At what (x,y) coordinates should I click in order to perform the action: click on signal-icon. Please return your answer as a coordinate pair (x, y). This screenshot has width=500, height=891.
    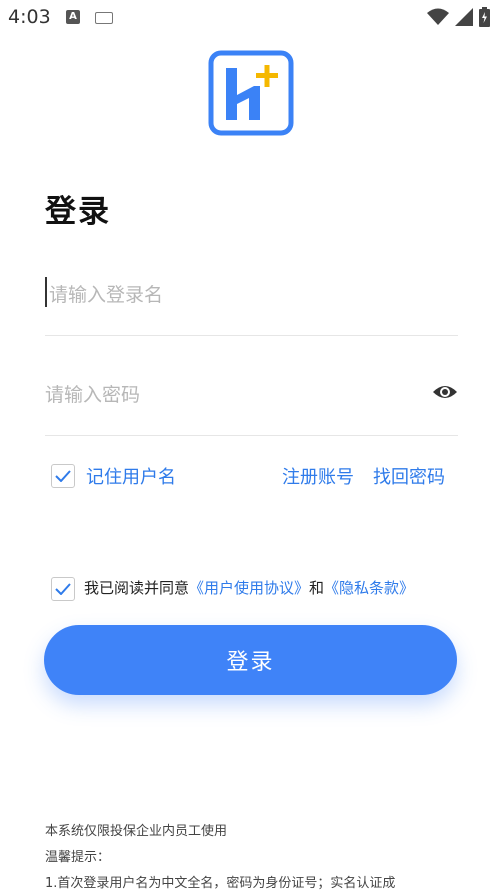
    Looking at the image, I should click on (464, 17).